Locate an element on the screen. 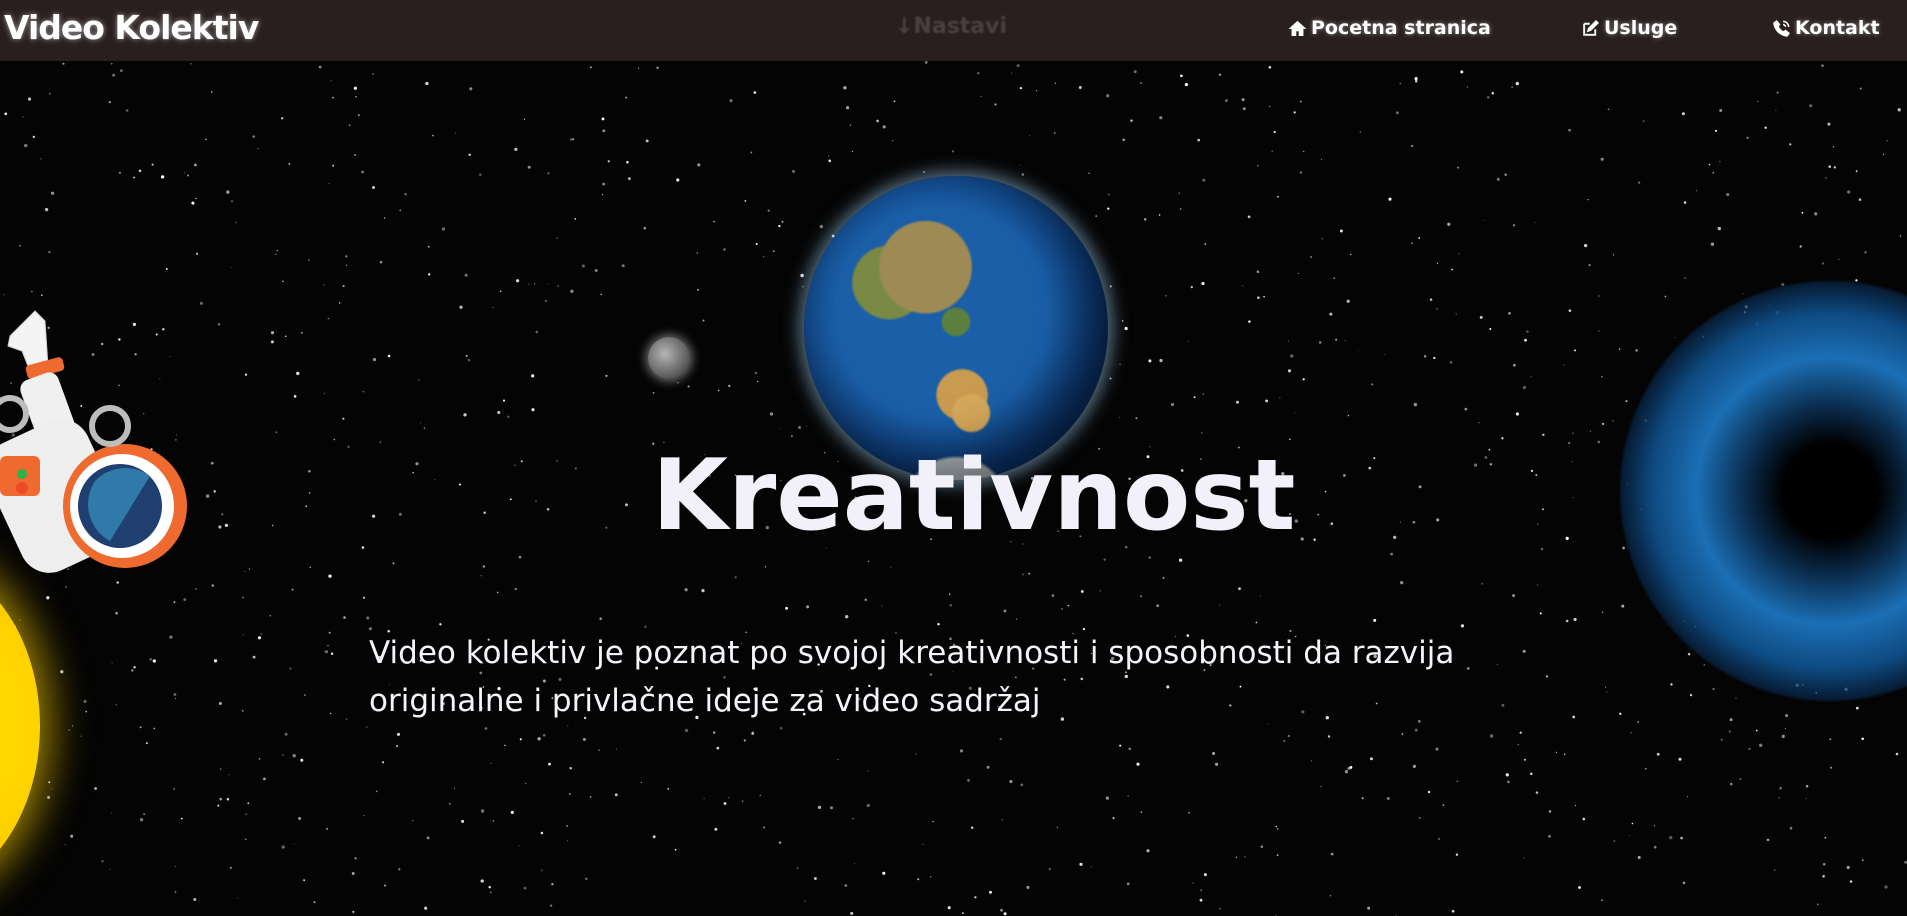  nav-link-home: Pocetna stranica is located at coordinates (1389, 28).